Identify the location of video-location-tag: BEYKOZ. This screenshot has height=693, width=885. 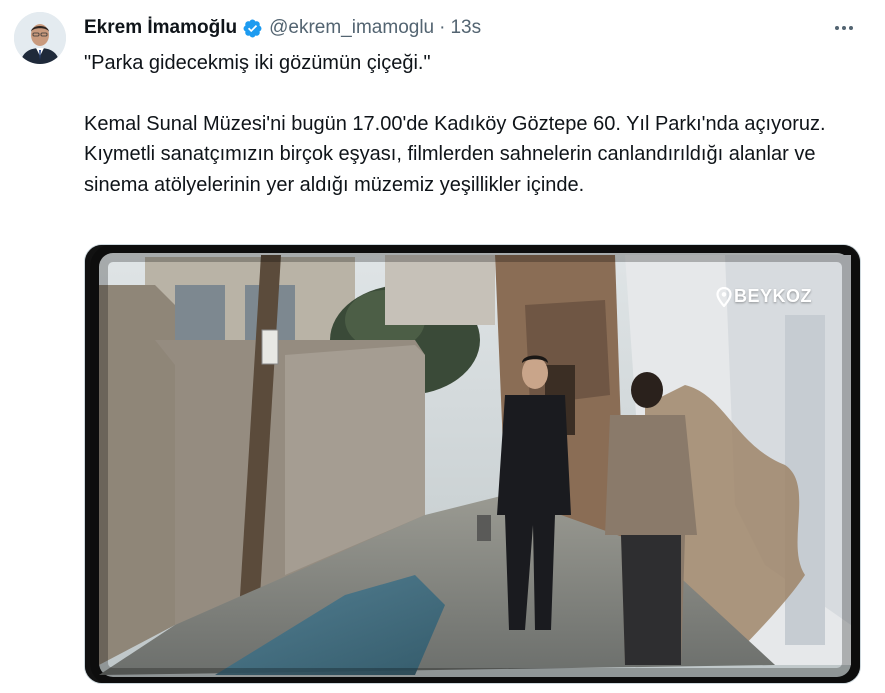
(764, 296).